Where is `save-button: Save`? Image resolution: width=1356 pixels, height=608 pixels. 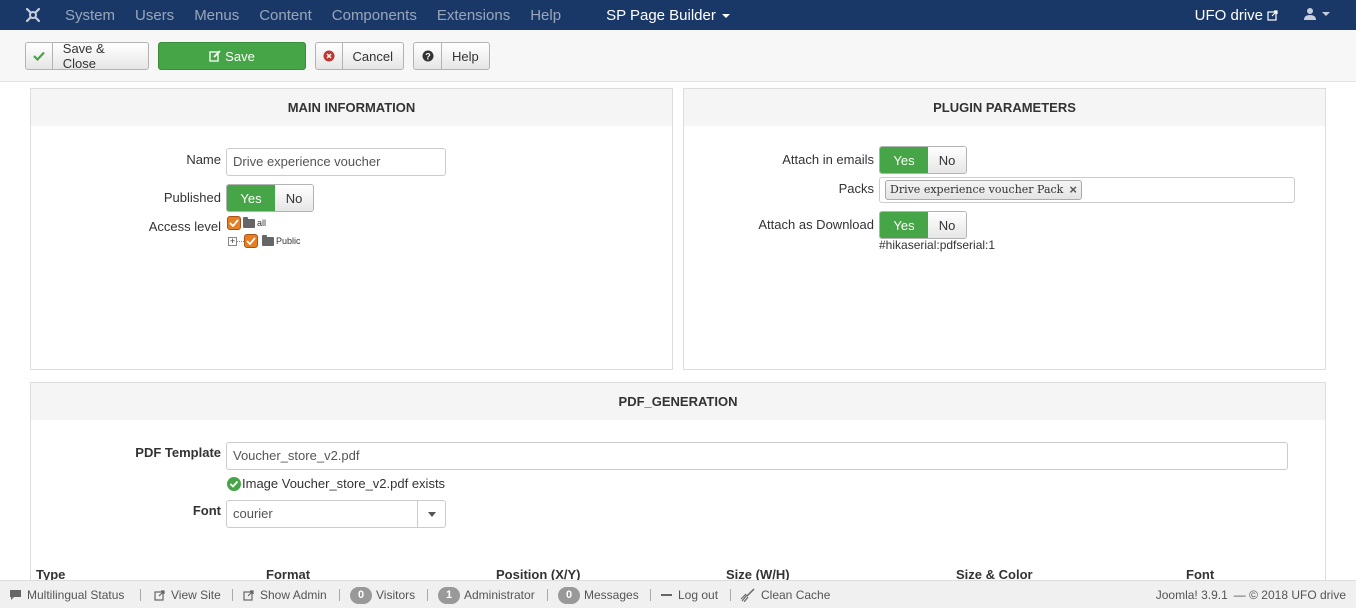
save-button: Save is located at coordinates (232, 56).